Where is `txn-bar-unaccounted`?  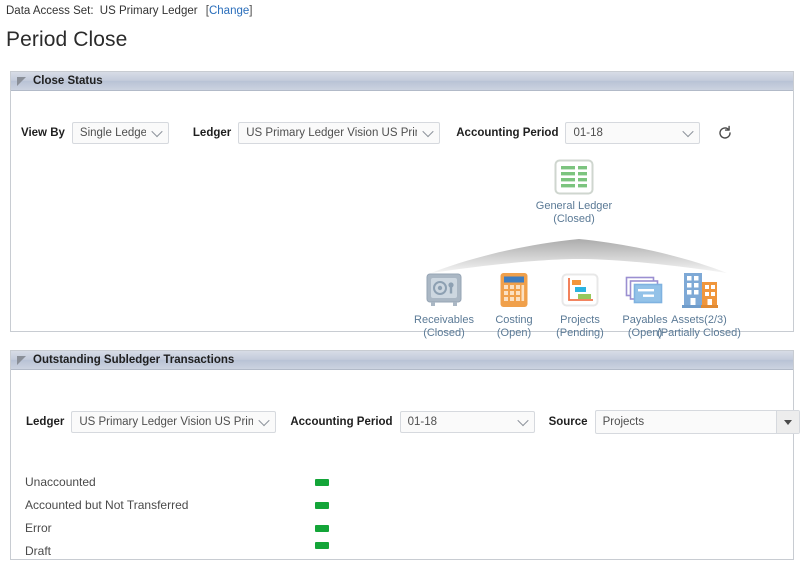
txn-bar-unaccounted is located at coordinates (322, 482).